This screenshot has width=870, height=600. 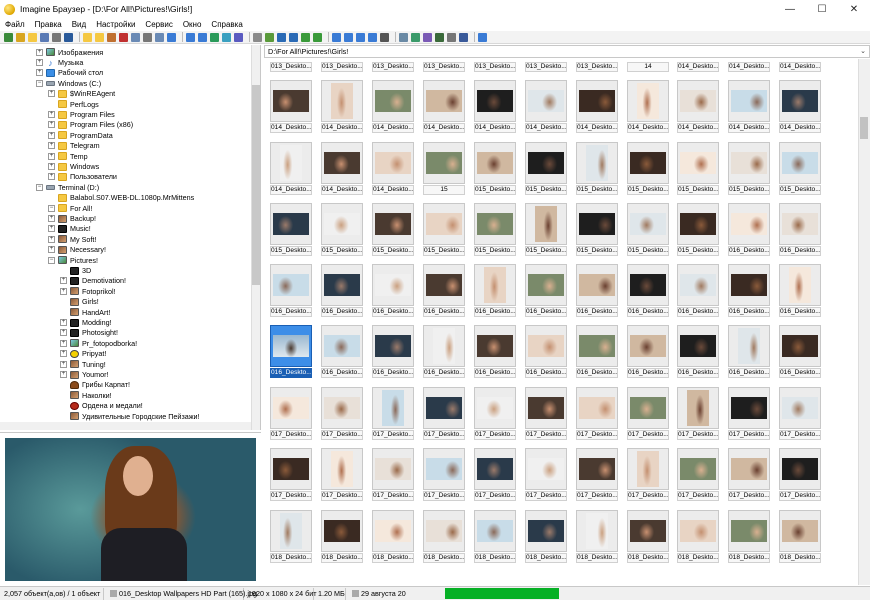 I want to click on tree-item: Наколки!, so click(x=86, y=395).